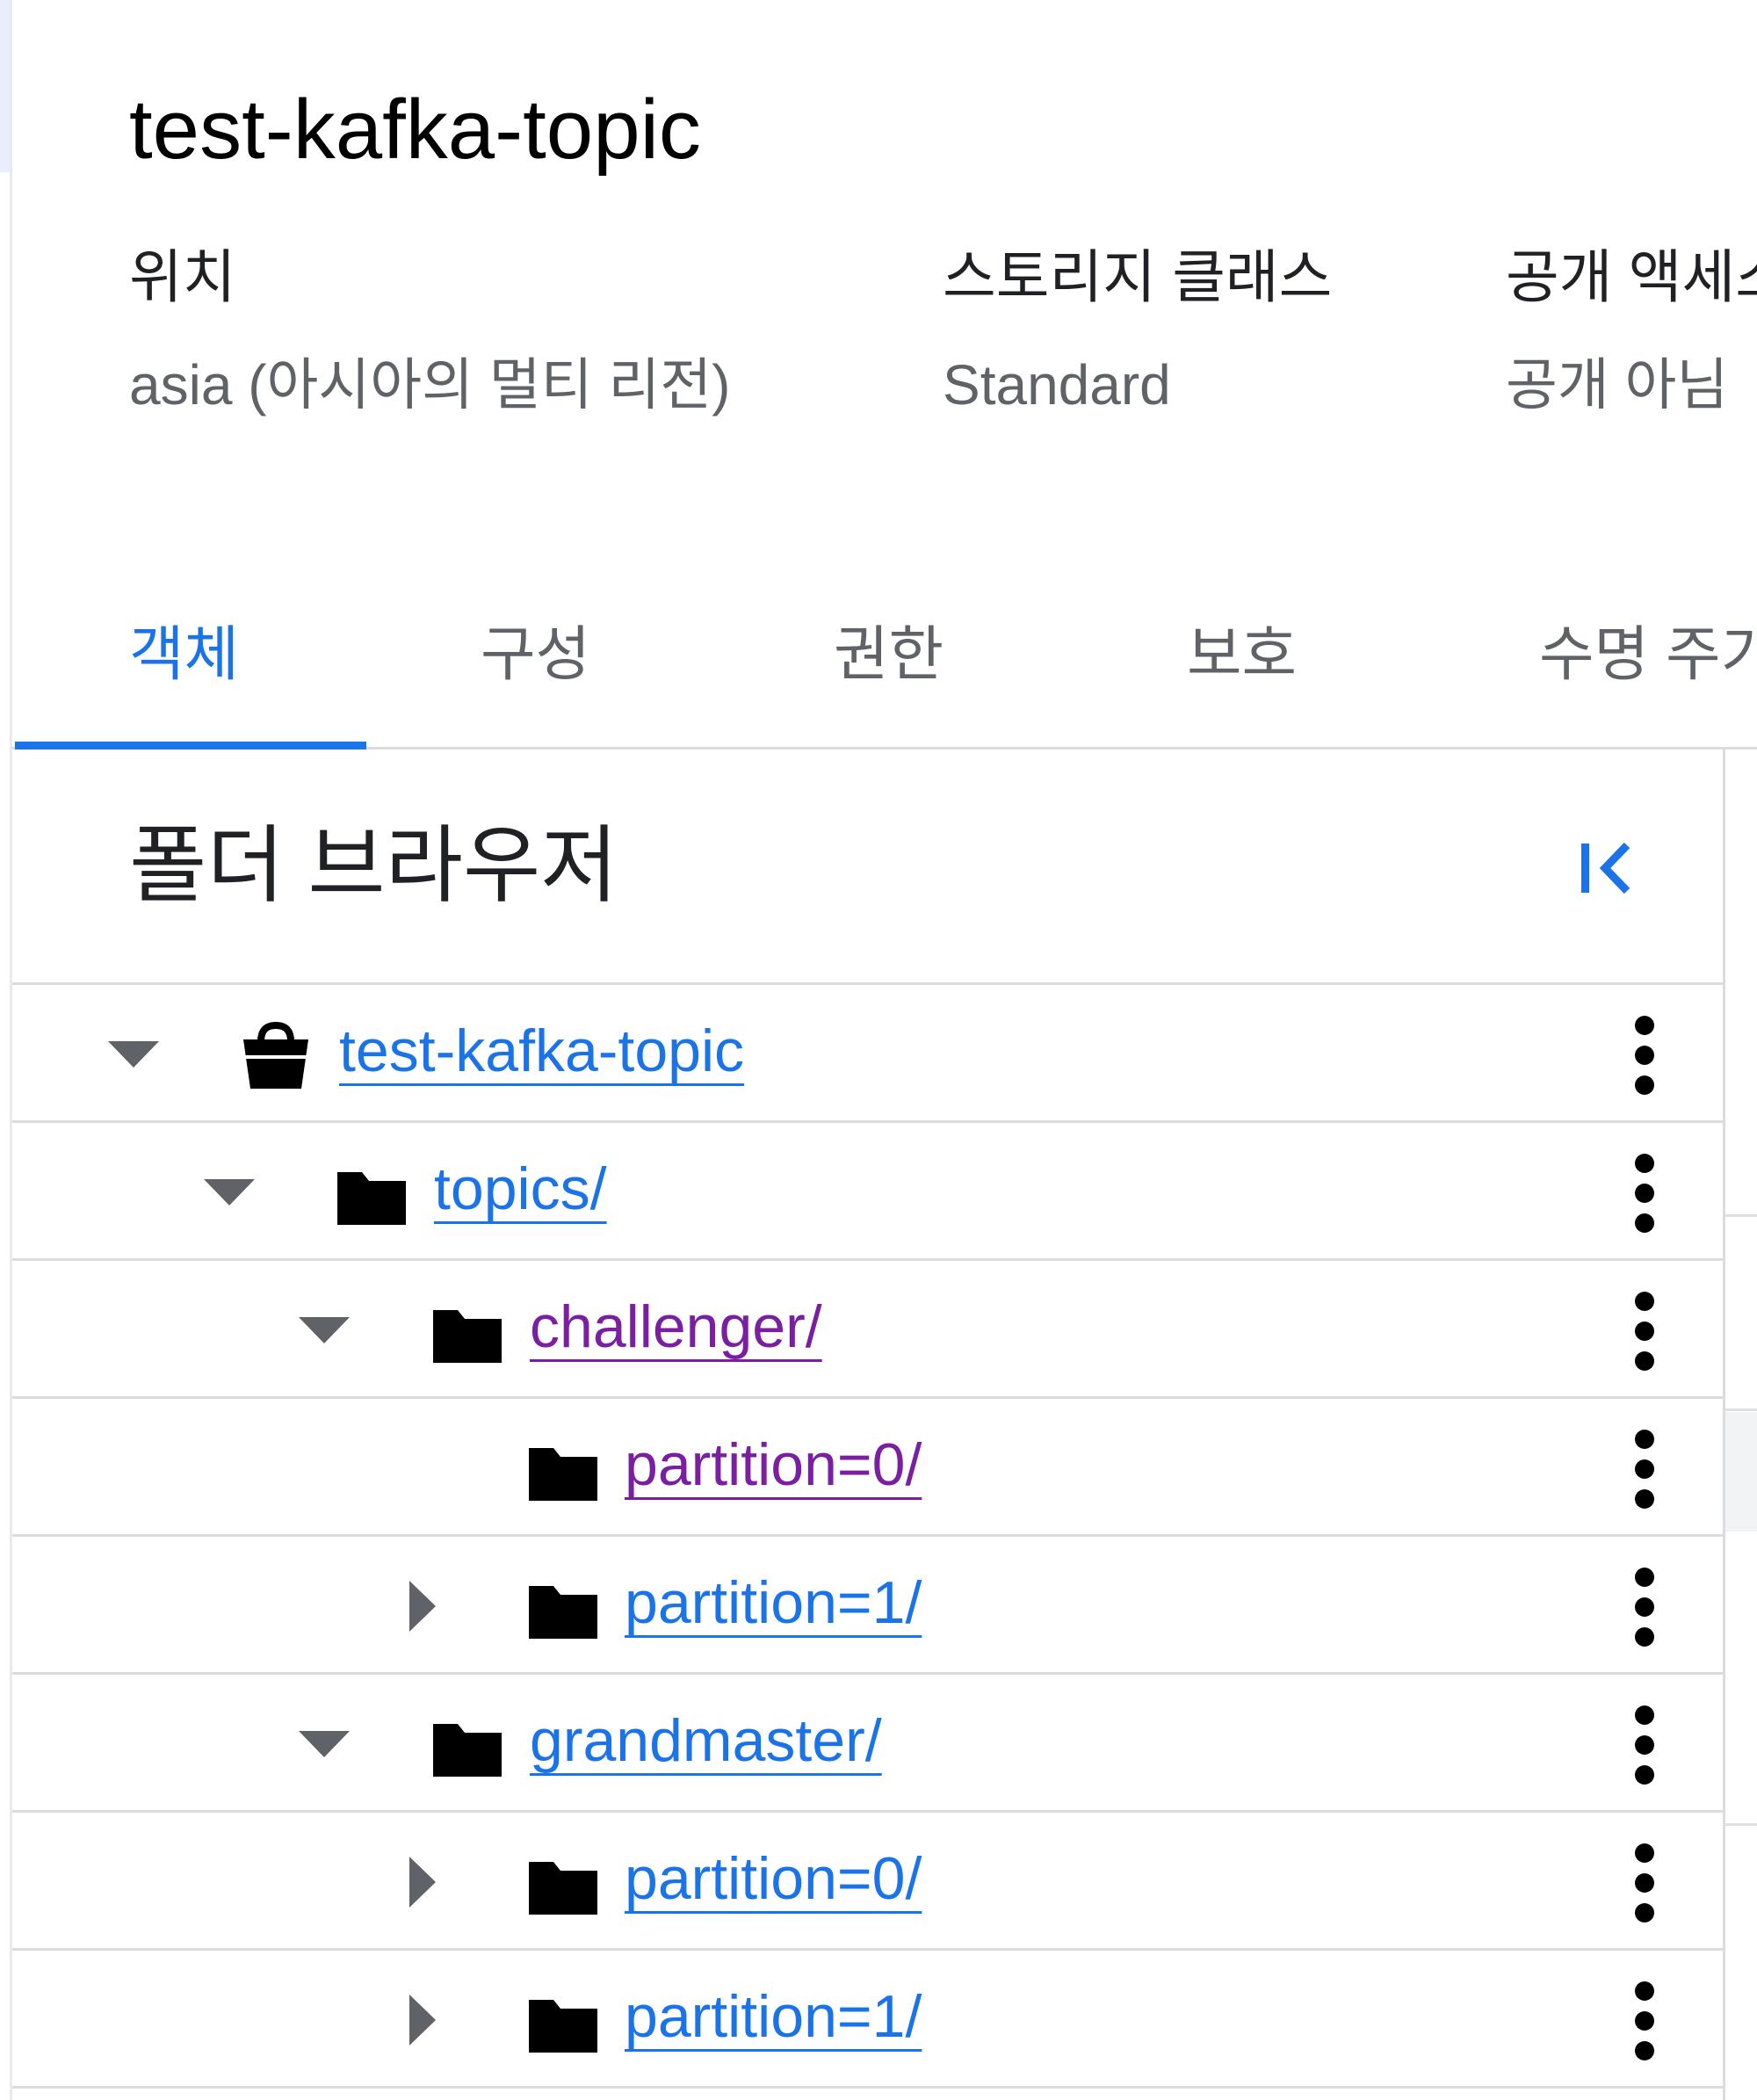 The width and height of the screenshot is (1757, 2100). I want to click on bucket-icon, so click(276, 1055).